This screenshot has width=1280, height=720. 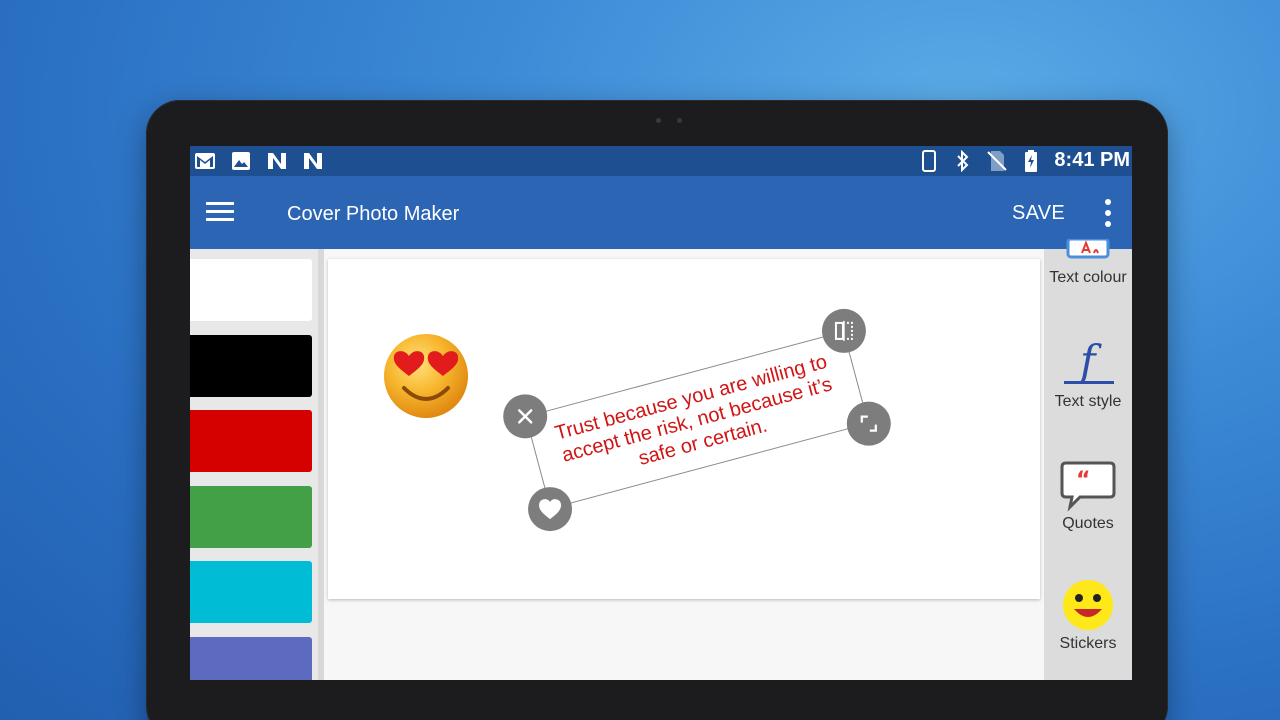 I want to click on tool-label: Quotes, so click(x=1088, y=523).